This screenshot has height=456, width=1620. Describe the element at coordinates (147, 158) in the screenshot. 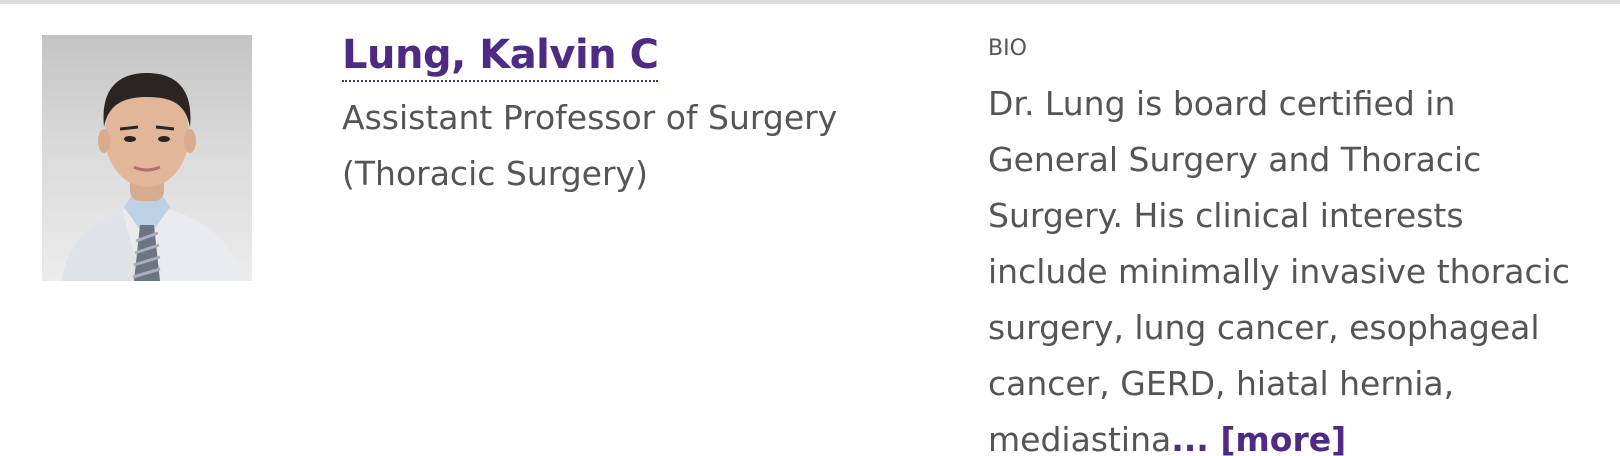

I see `profile-photo` at that location.